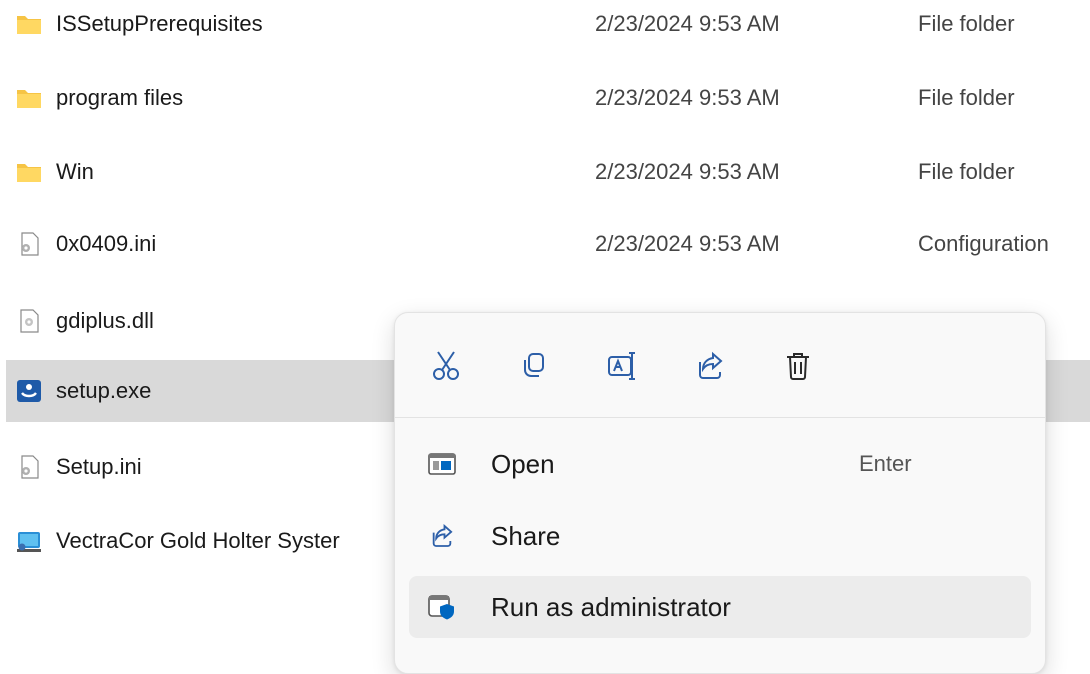 Image resolution: width=1090 pixels, height=674 pixels. I want to click on menu-item-shortcut: Enter, so click(885, 463).